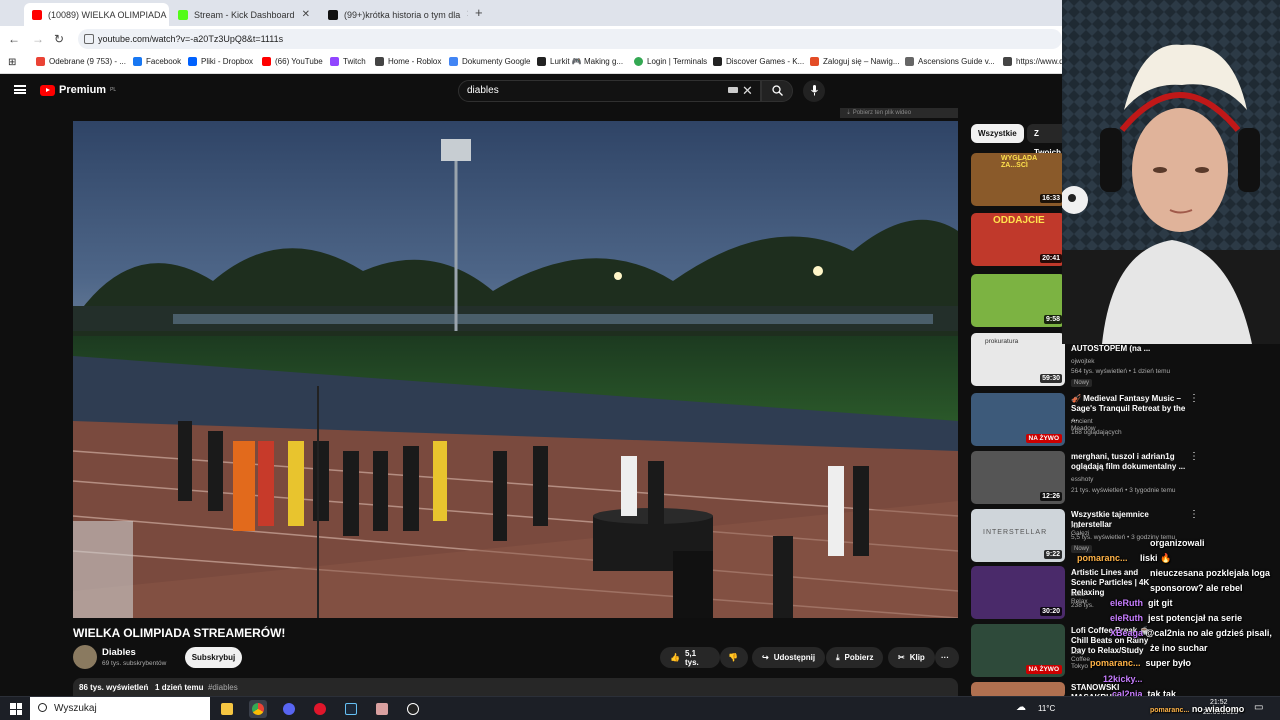 This screenshot has height=720, width=1280. What do you see at coordinates (917, 657) in the screenshot?
I see `clip-label: Klip` at bounding box center [917, 657].